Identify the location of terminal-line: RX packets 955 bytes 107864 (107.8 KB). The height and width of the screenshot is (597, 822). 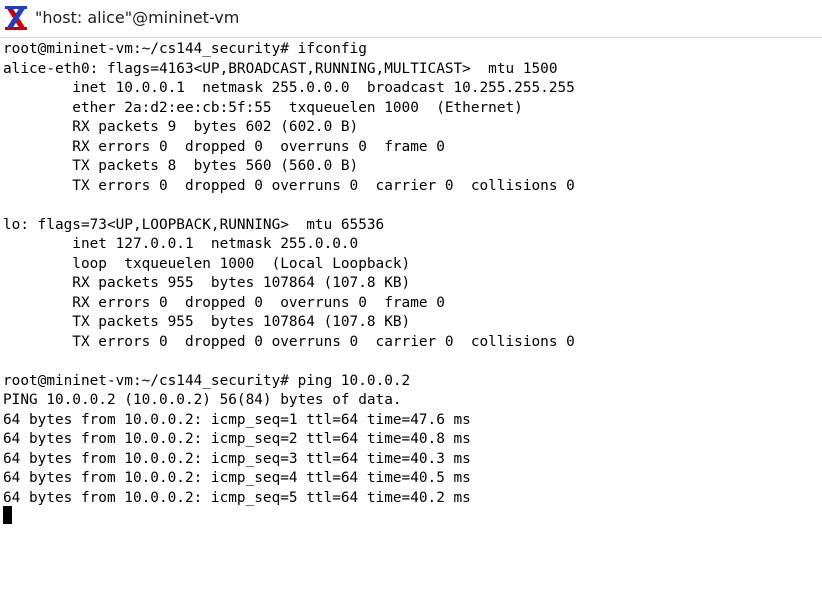
(207, 283).